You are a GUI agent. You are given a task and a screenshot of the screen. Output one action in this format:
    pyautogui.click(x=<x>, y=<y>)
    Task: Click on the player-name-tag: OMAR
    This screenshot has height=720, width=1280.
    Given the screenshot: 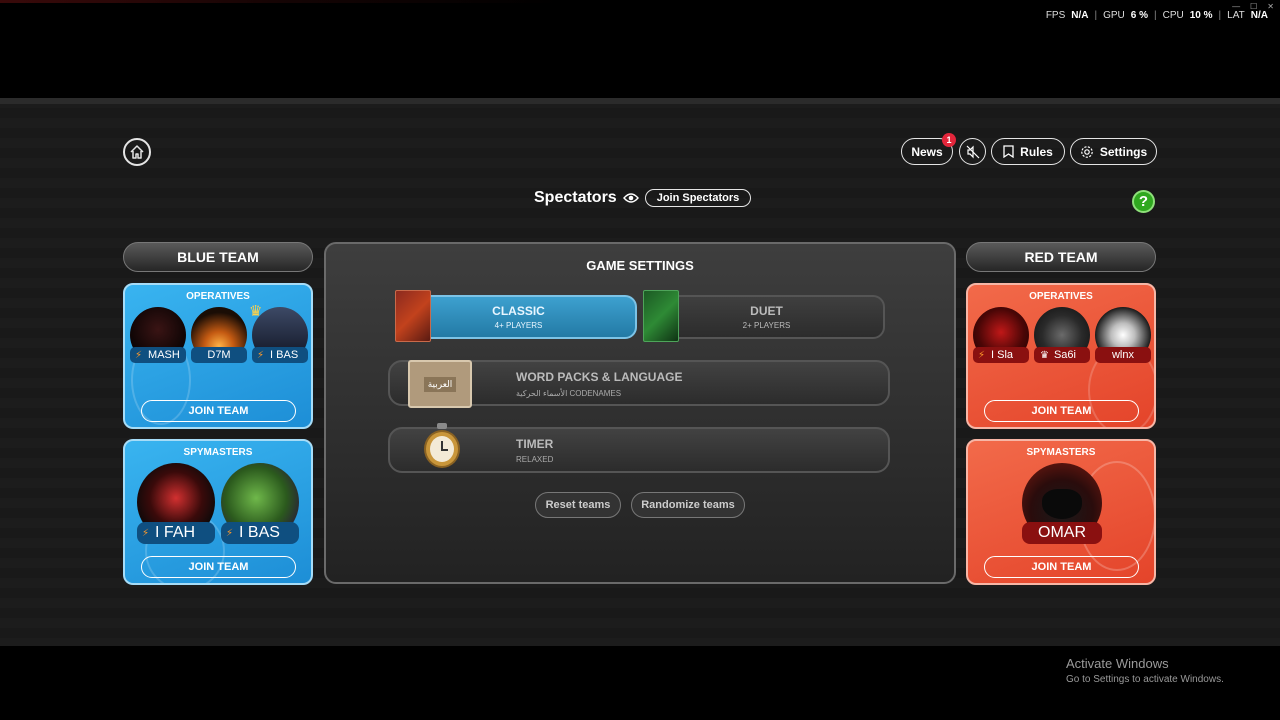 What is the action you would take?
    pyautogui.click(x=1062, y=533)
    